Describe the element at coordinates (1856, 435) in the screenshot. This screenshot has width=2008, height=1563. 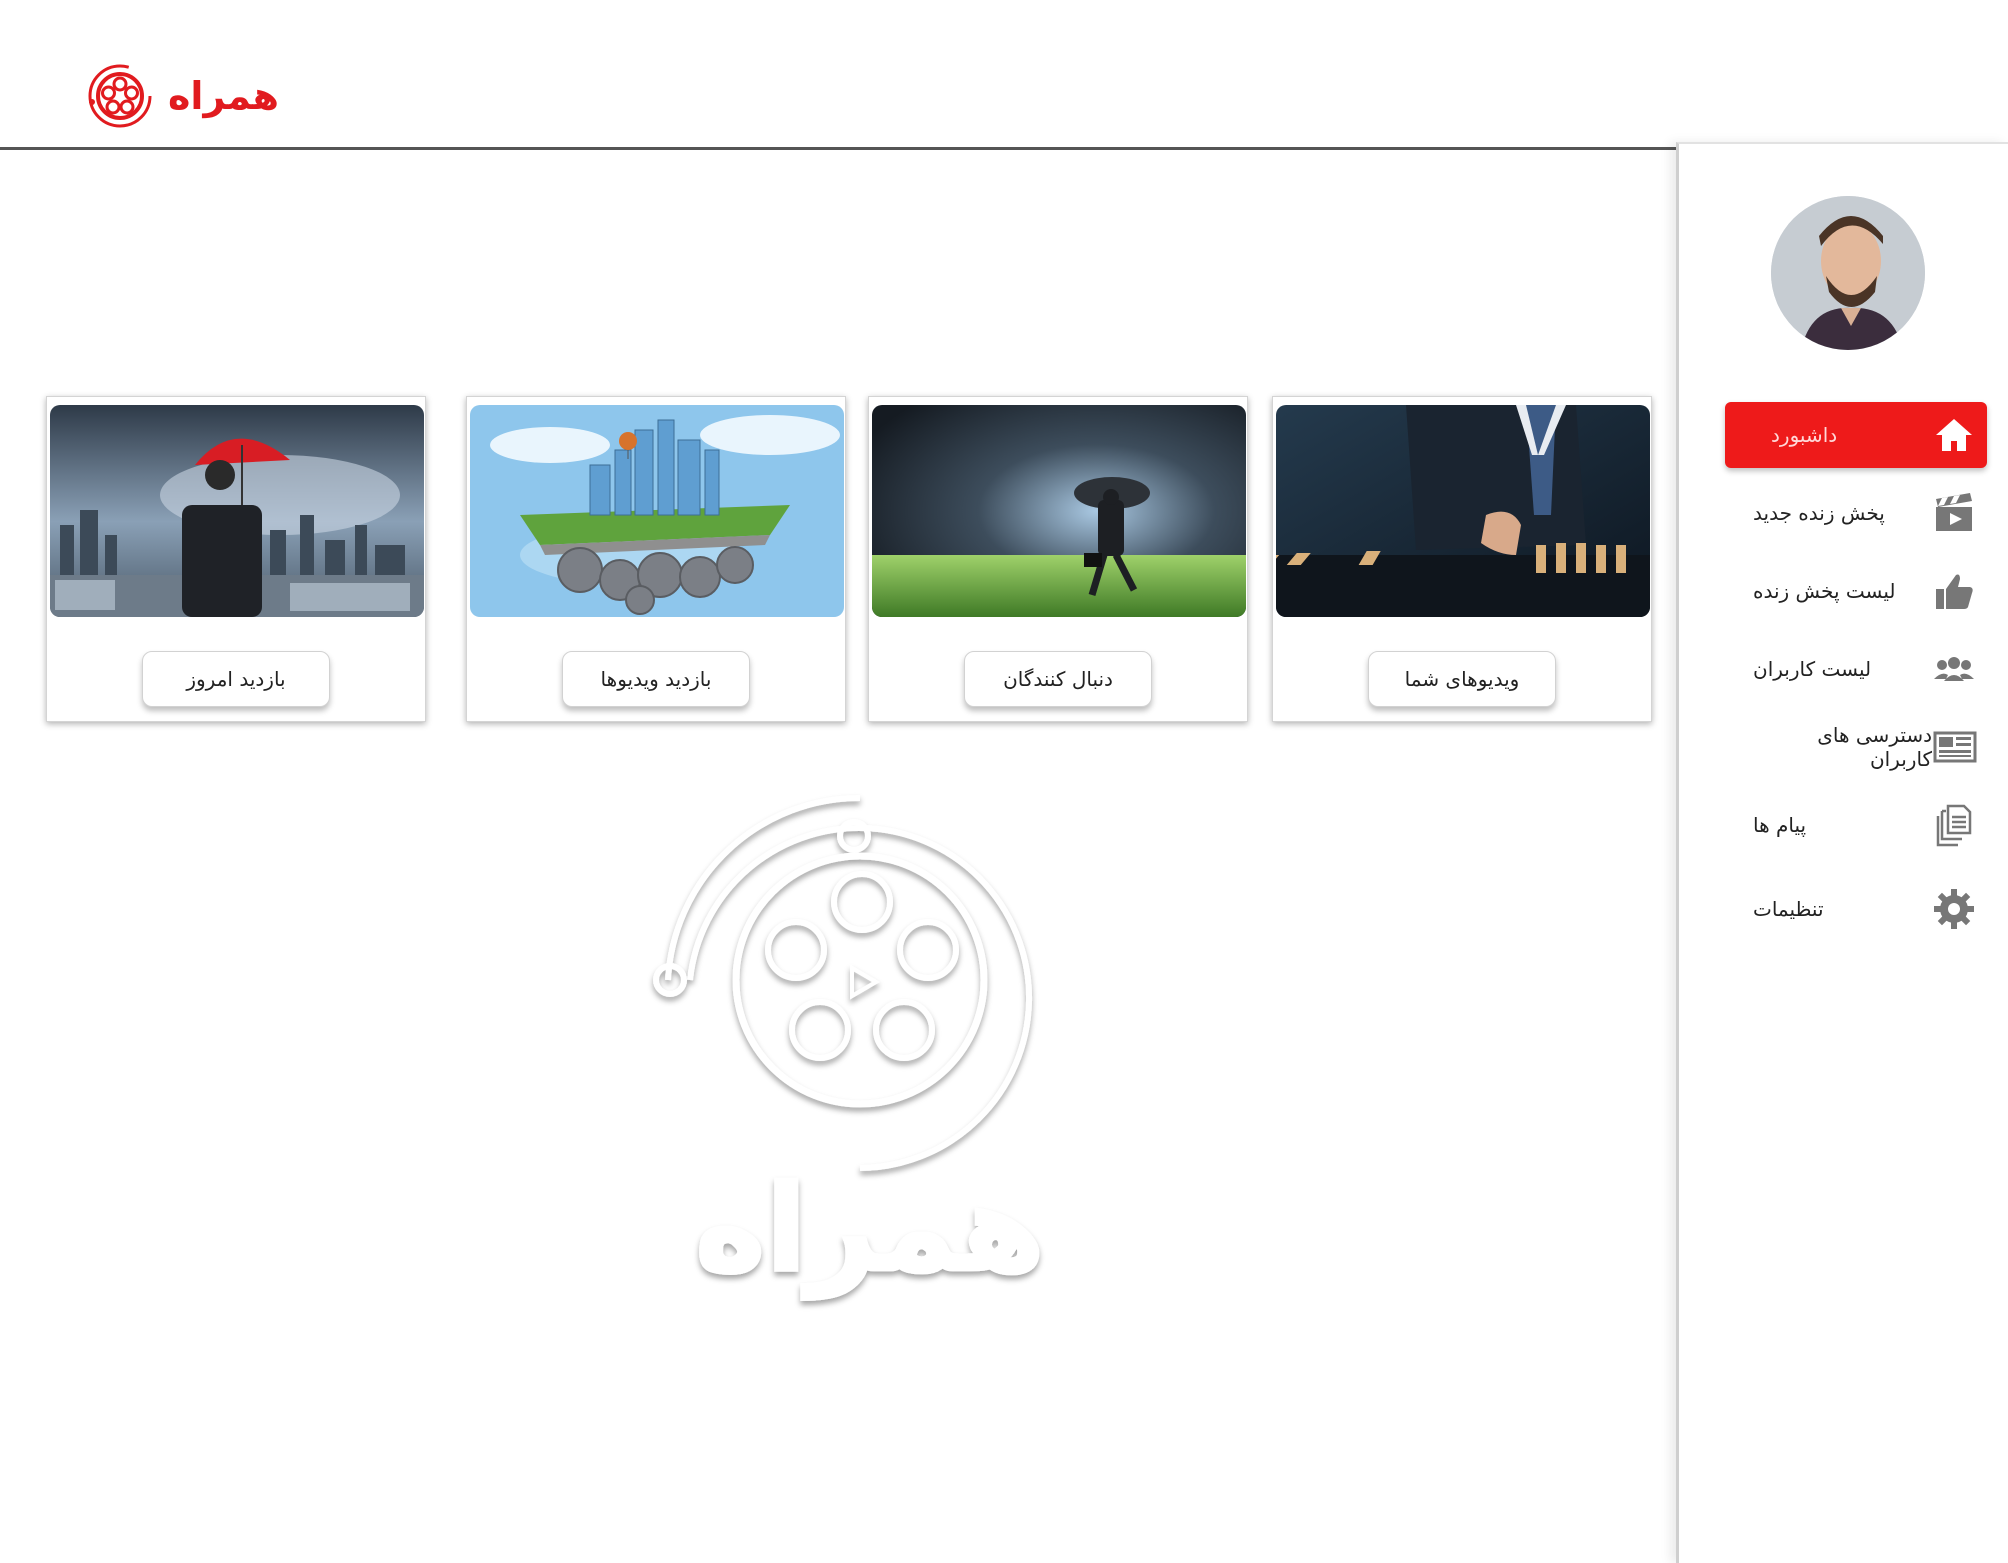
I see `sidebar-item-dashboard: داشبورد` at that location.